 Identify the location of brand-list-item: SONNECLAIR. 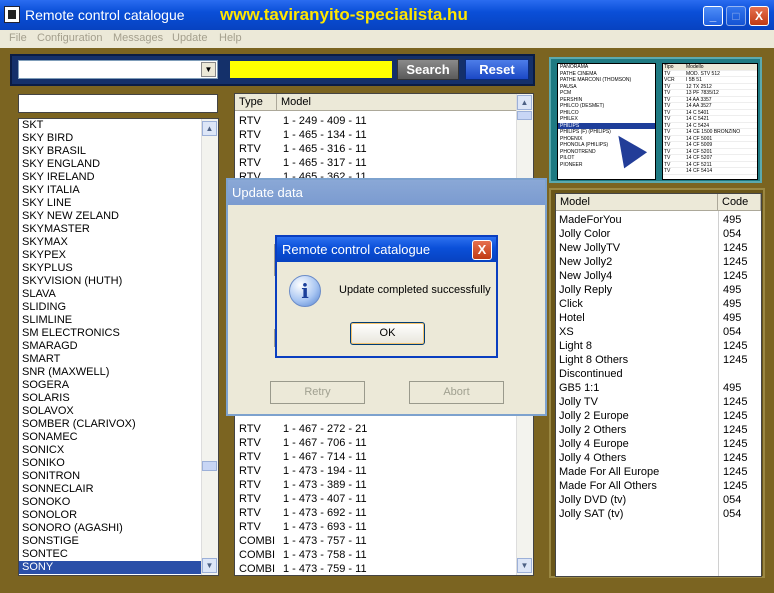
(118, 489).